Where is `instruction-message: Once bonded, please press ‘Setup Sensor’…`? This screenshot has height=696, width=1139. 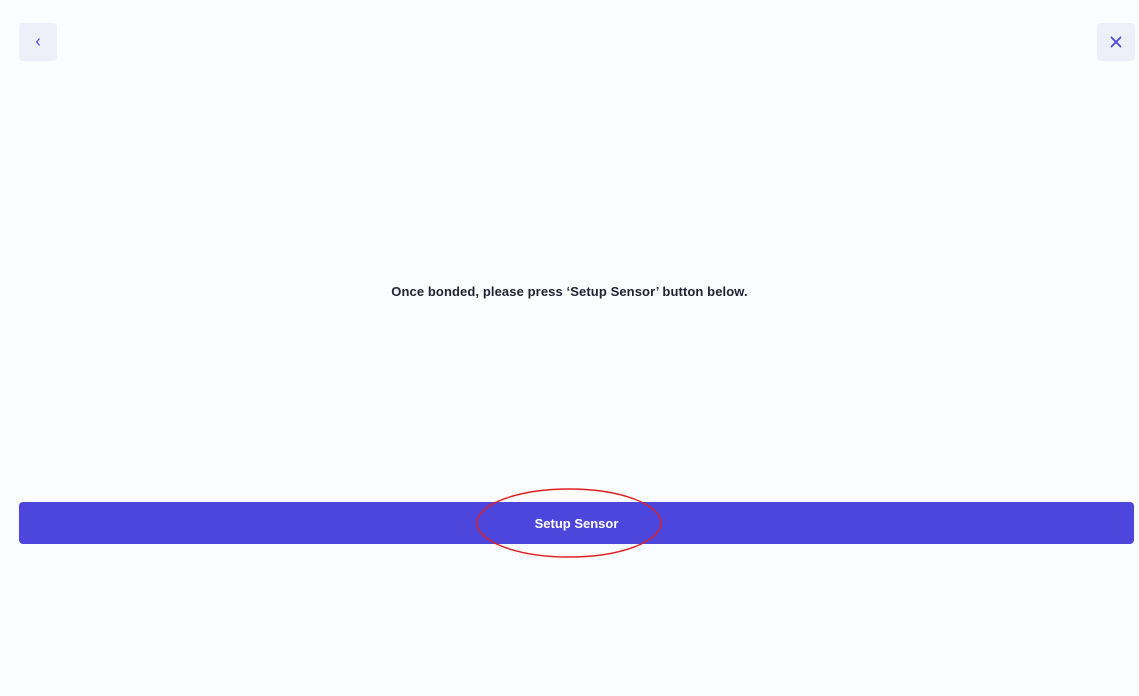 instruction-message: Once bonded, please press ‘Setup Sensor’… is located at coordinates (569, 291).